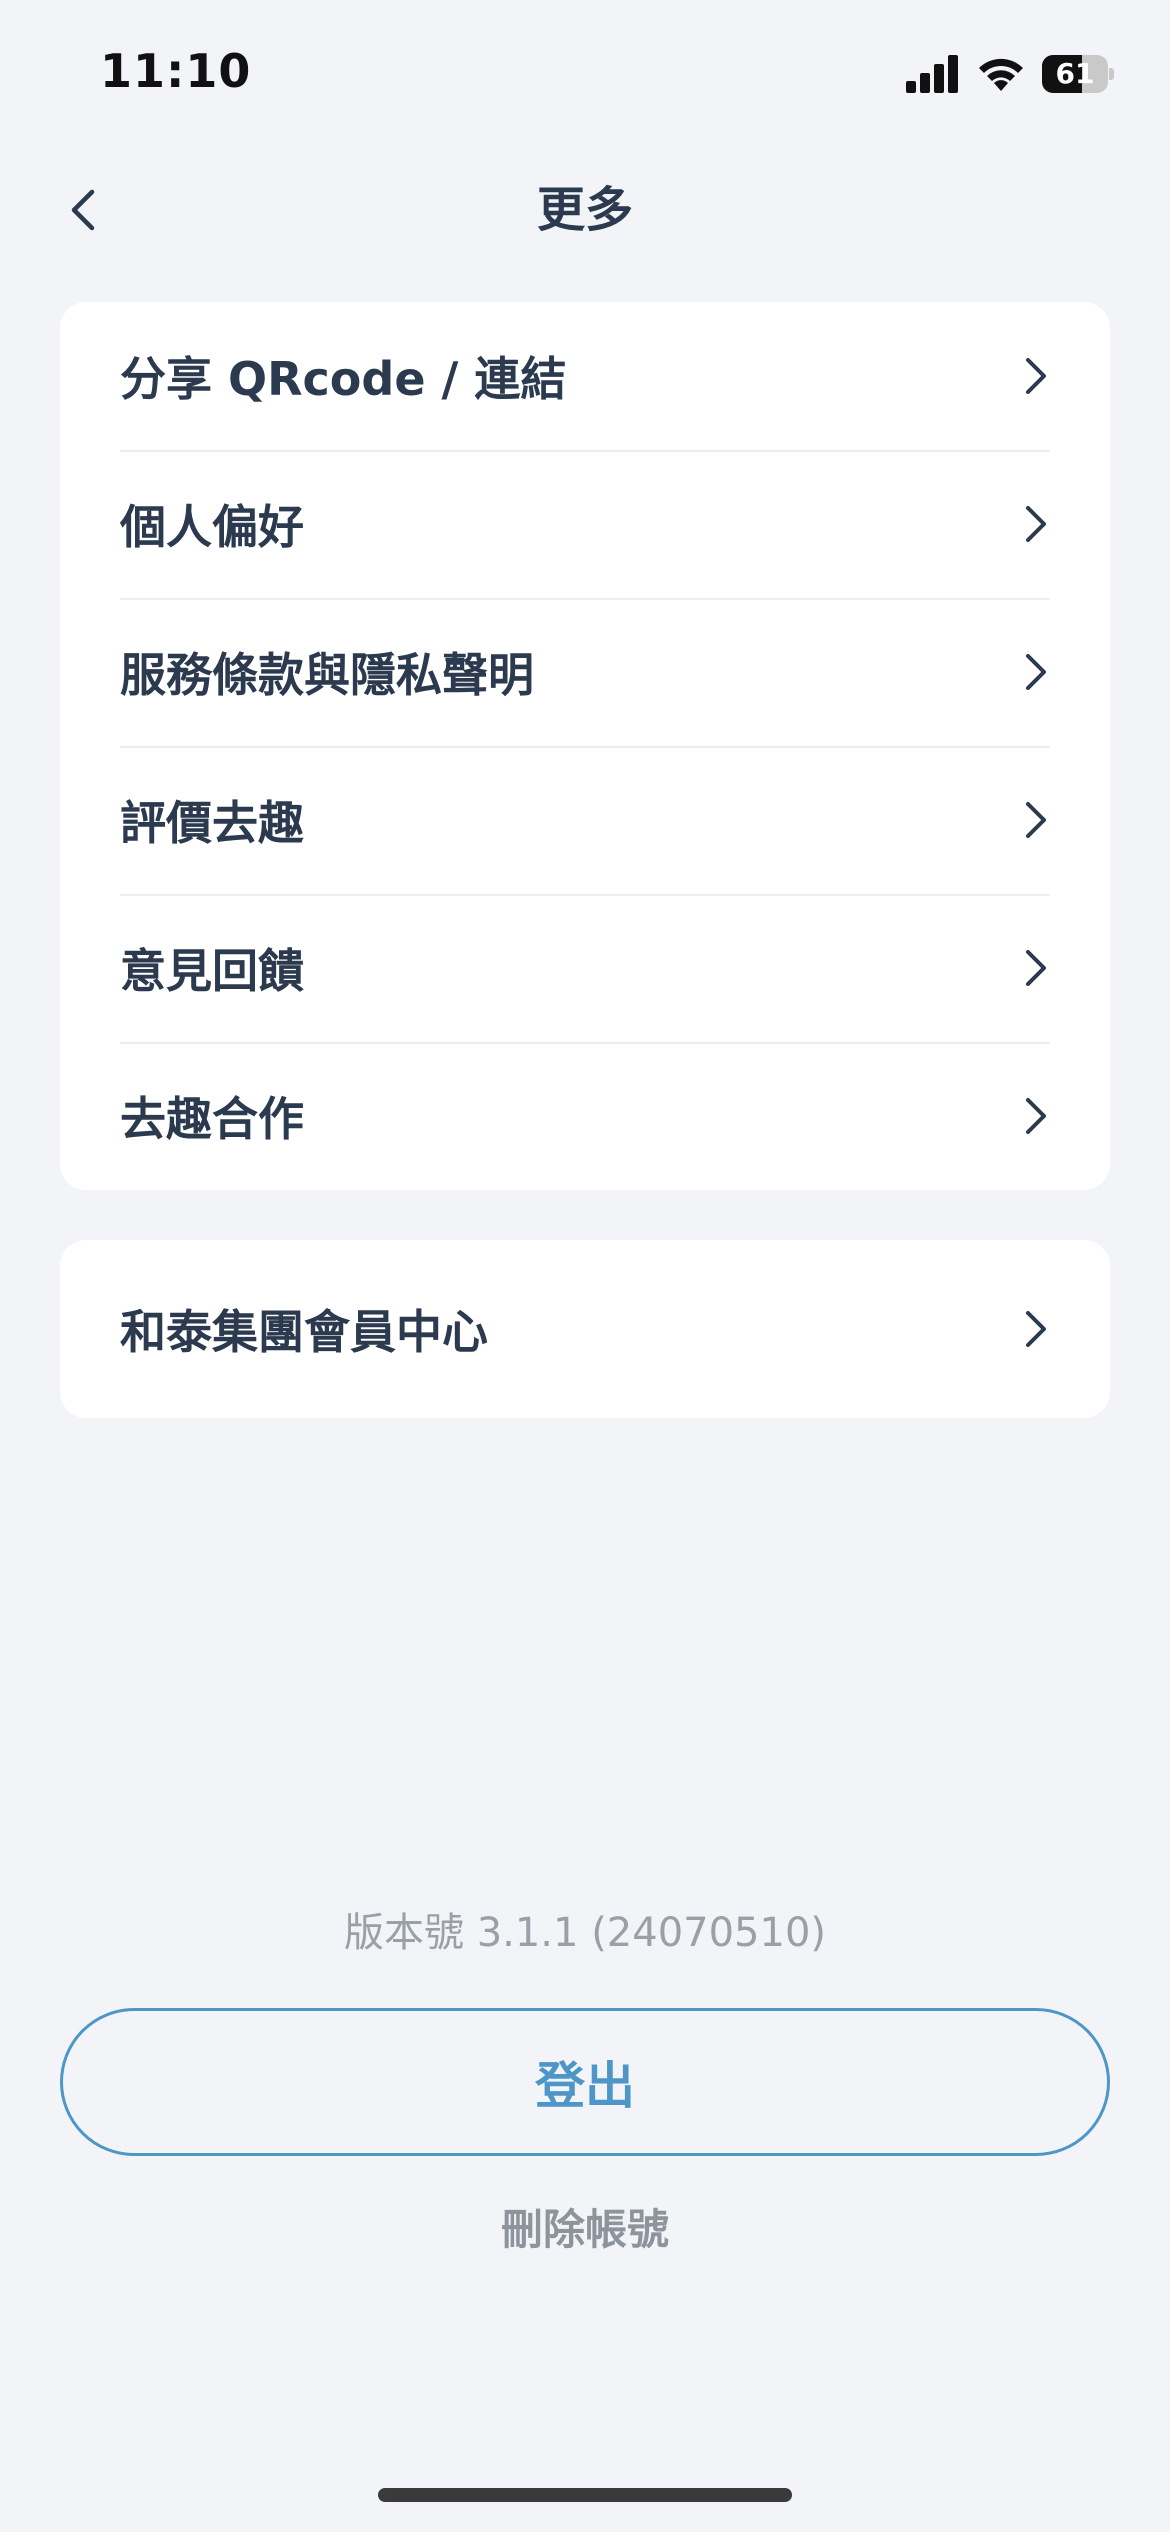 The height and width of the screenshot is (2532, 1170). Describe the element at coordinates (585, 1116) in the screenshot. I see `menu-item-partnership: 去趣合作` at that location.